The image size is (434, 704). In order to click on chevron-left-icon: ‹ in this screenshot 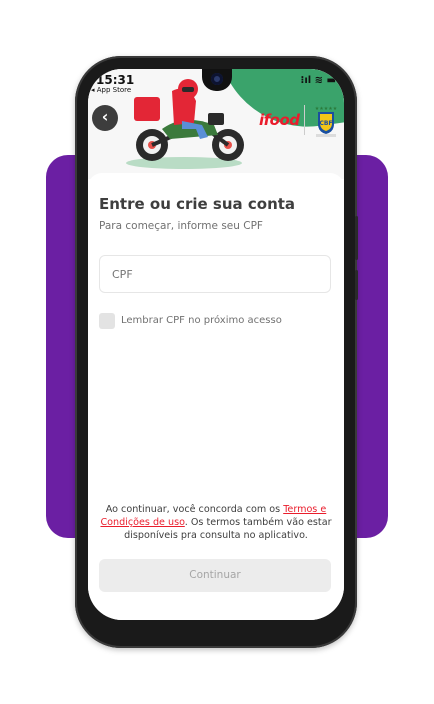, I will do `click(105, 116)`.